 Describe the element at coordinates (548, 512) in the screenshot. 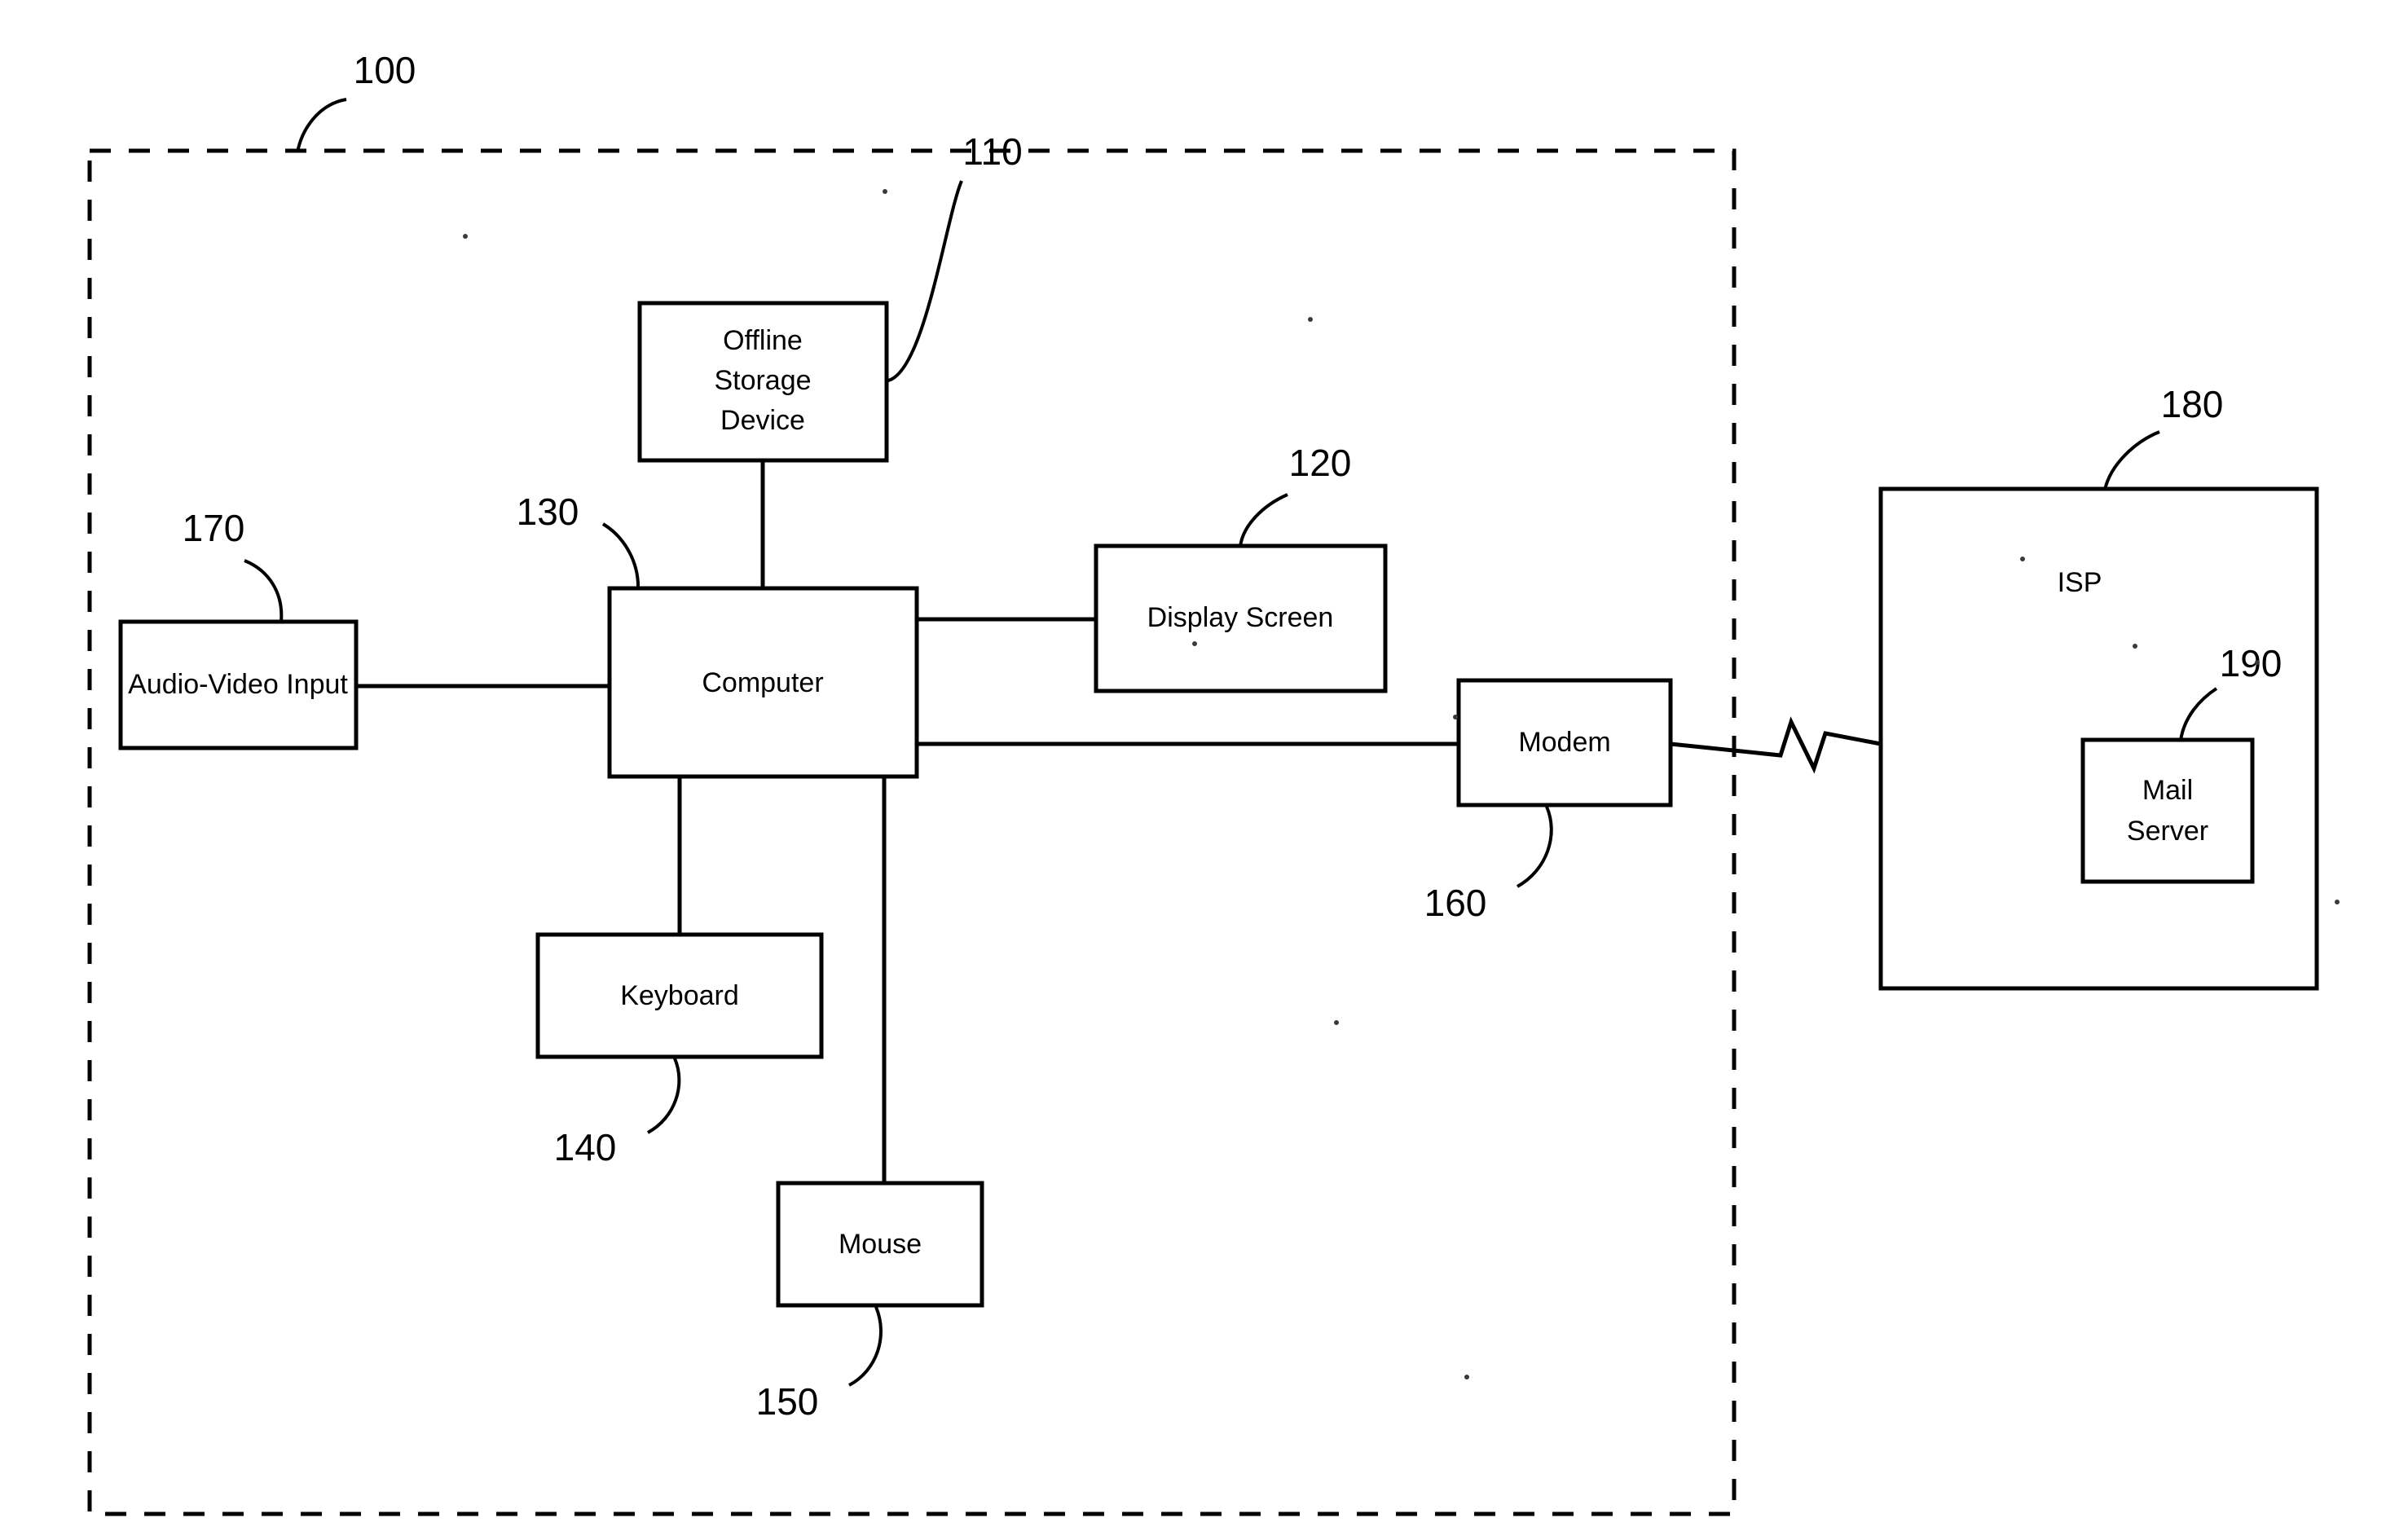

I see `ref-numeral-130: 130` at that location.